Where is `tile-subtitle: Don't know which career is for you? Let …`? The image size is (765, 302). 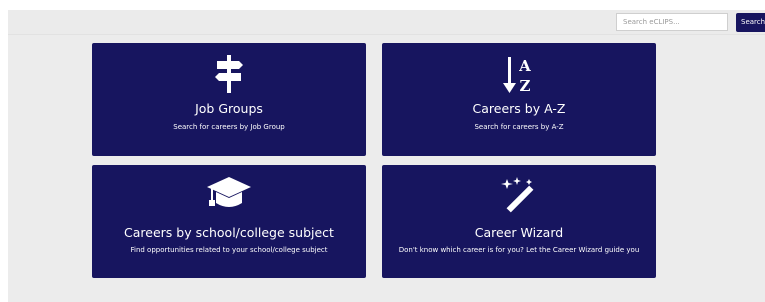 tile-subtitle: Don't know which career is for you? Let … is located at coordinates (519, 250).